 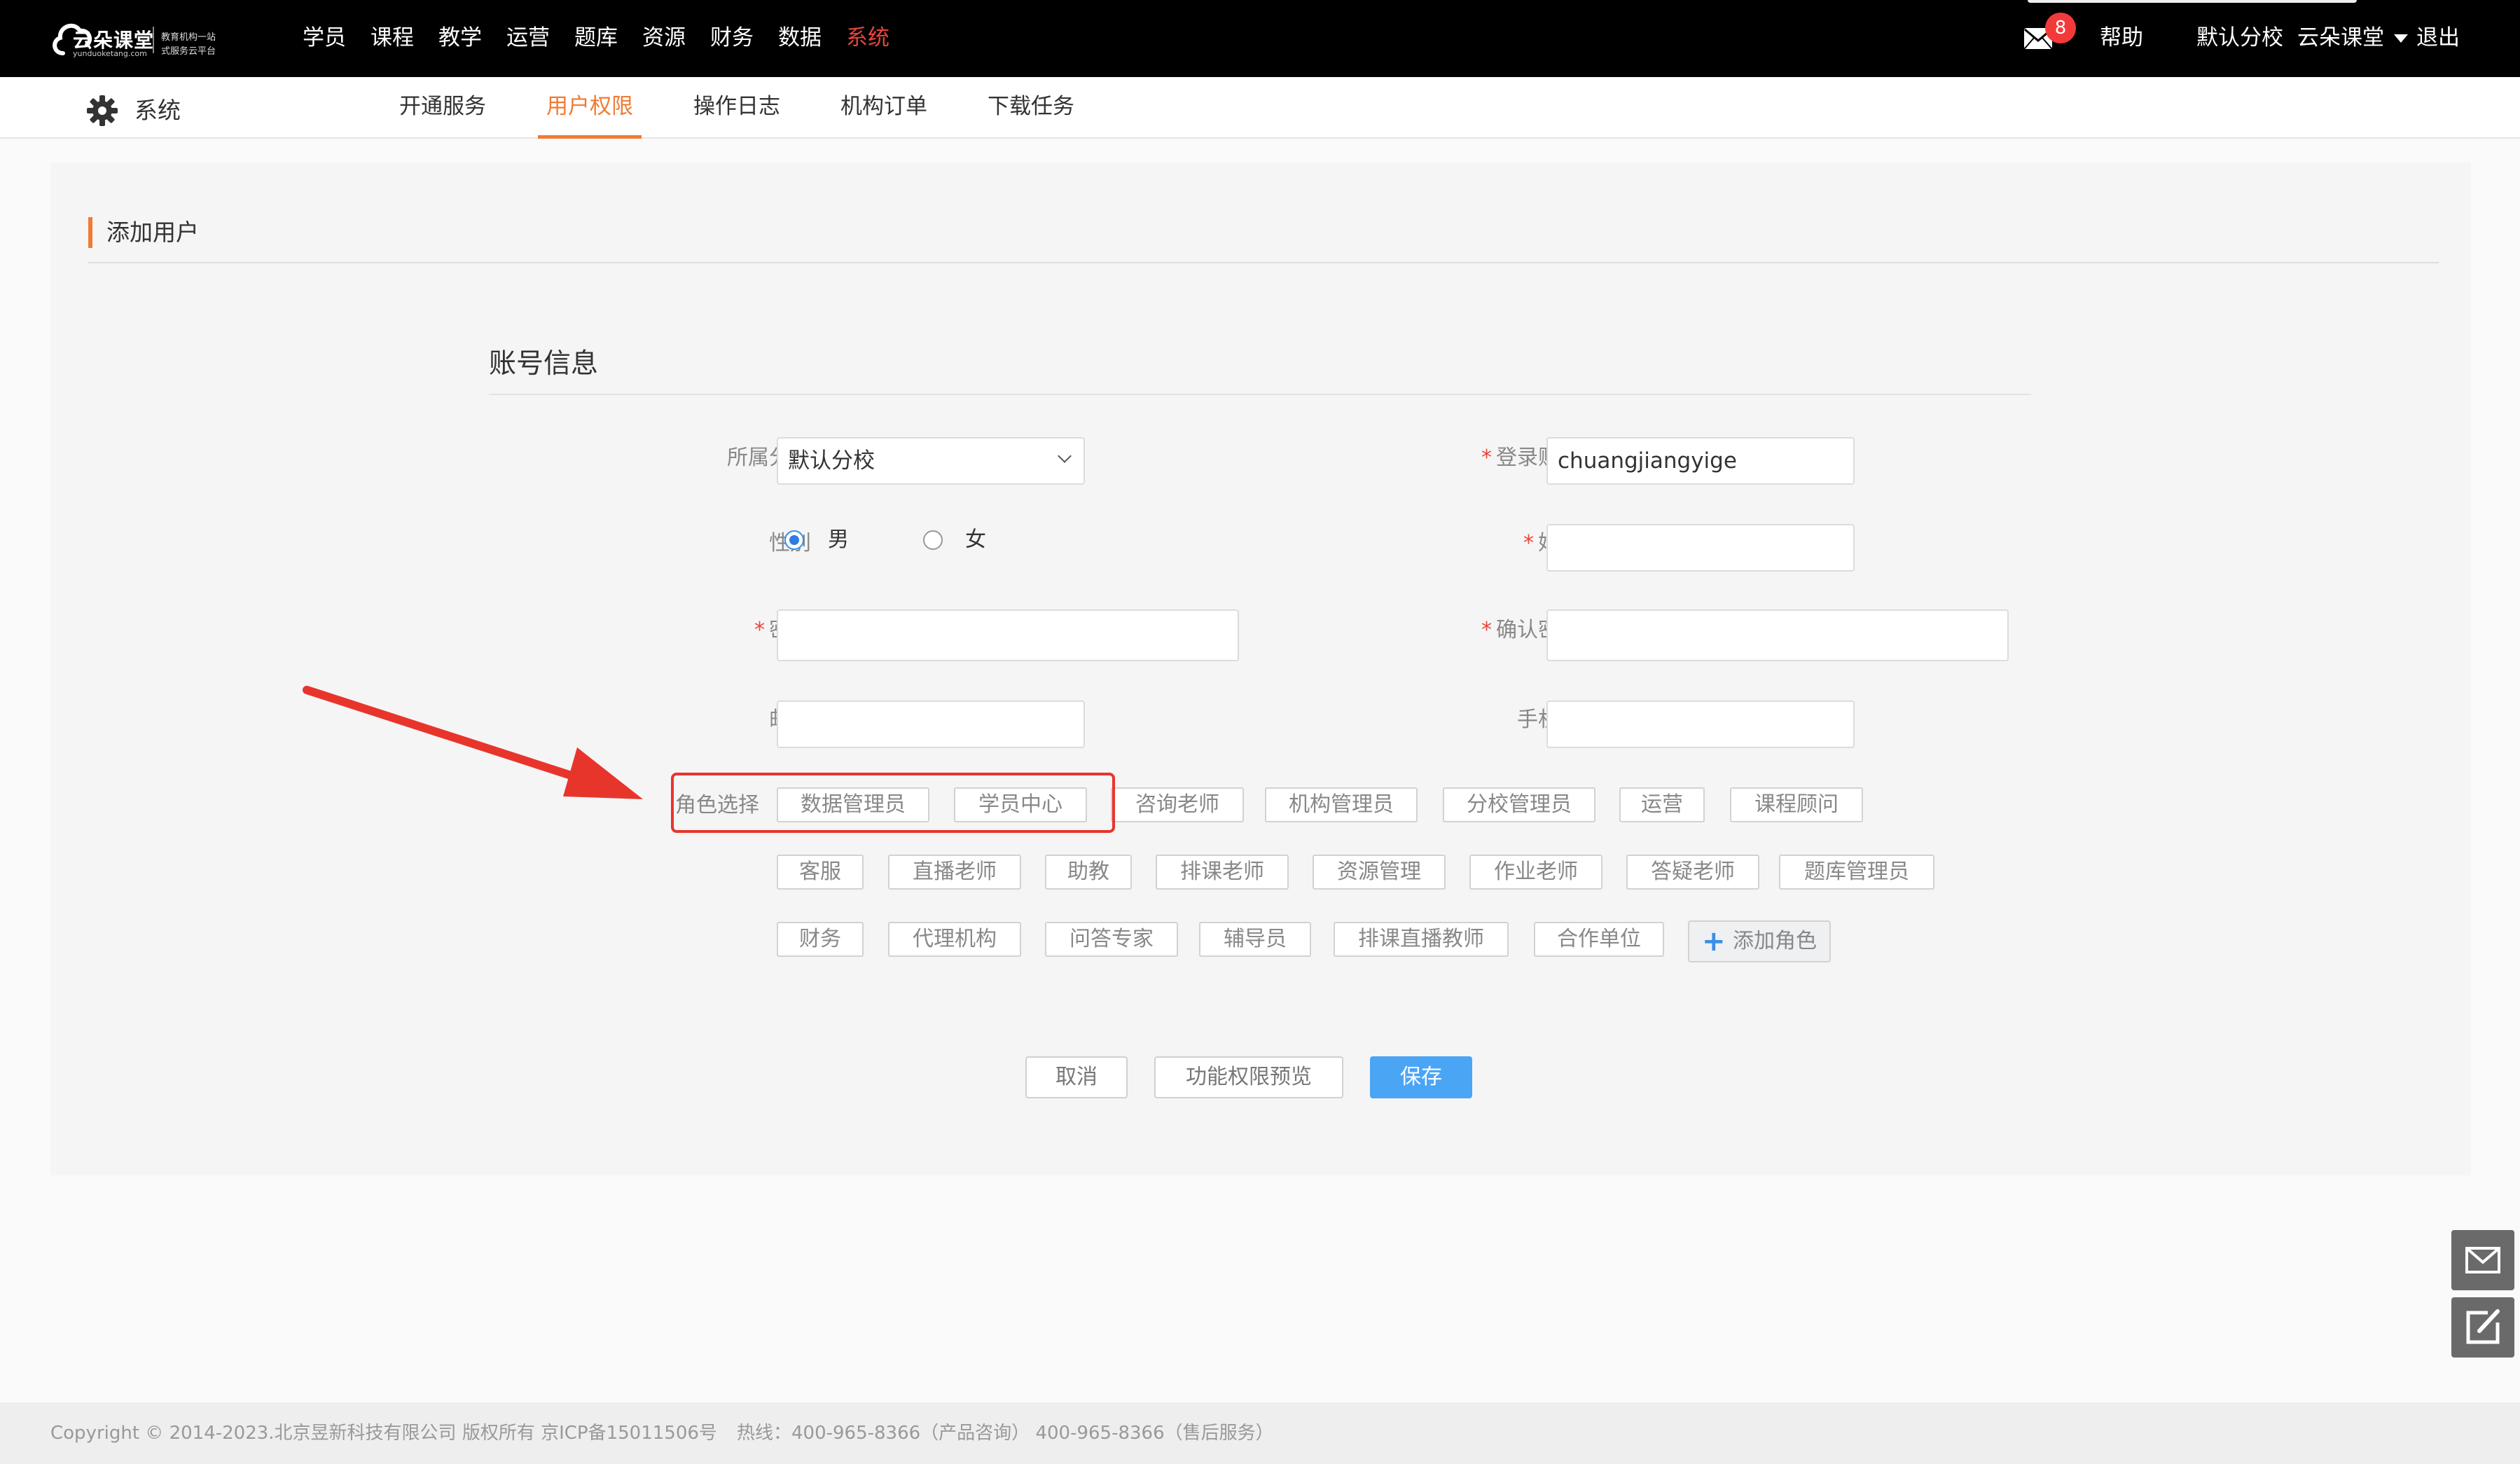 What do you see at coordinates (1379, 872) in the screenshot?
I see `role-resource-manager: 资源管理` at bounding box center [1379, 872].